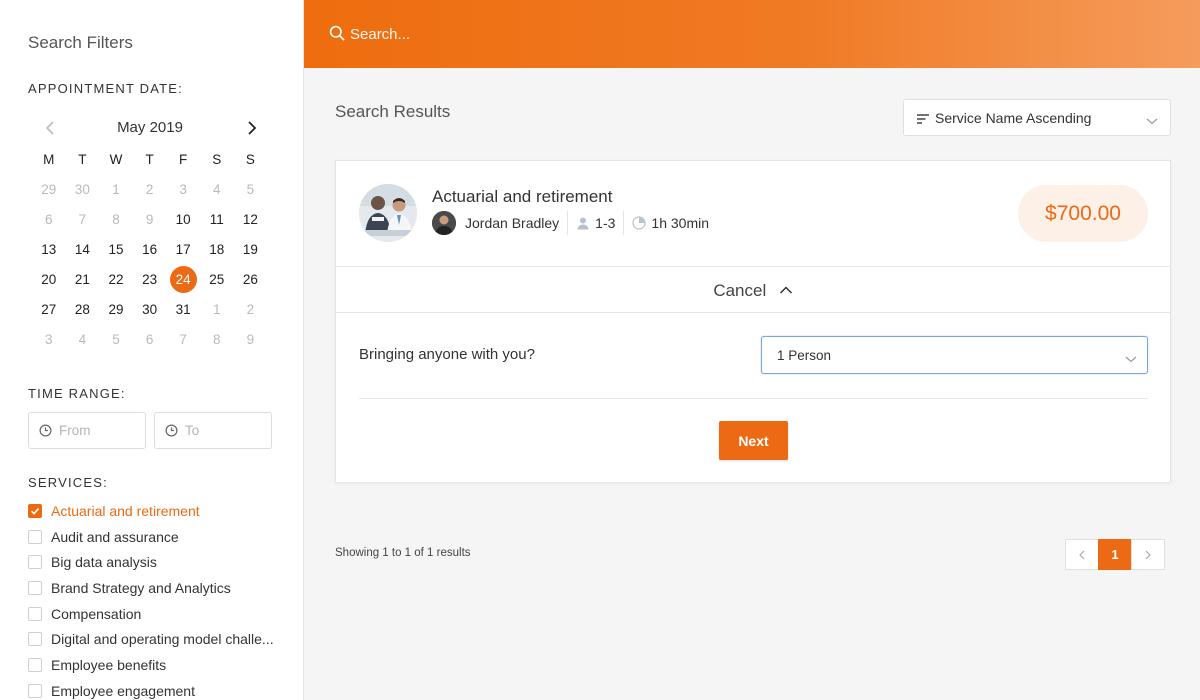 Image resolution: width=1200 pixels, height=700 pixels. Describe the element at coordinates (1131, 357) in the screenshot. I see `chevron-down-icon` at that location.